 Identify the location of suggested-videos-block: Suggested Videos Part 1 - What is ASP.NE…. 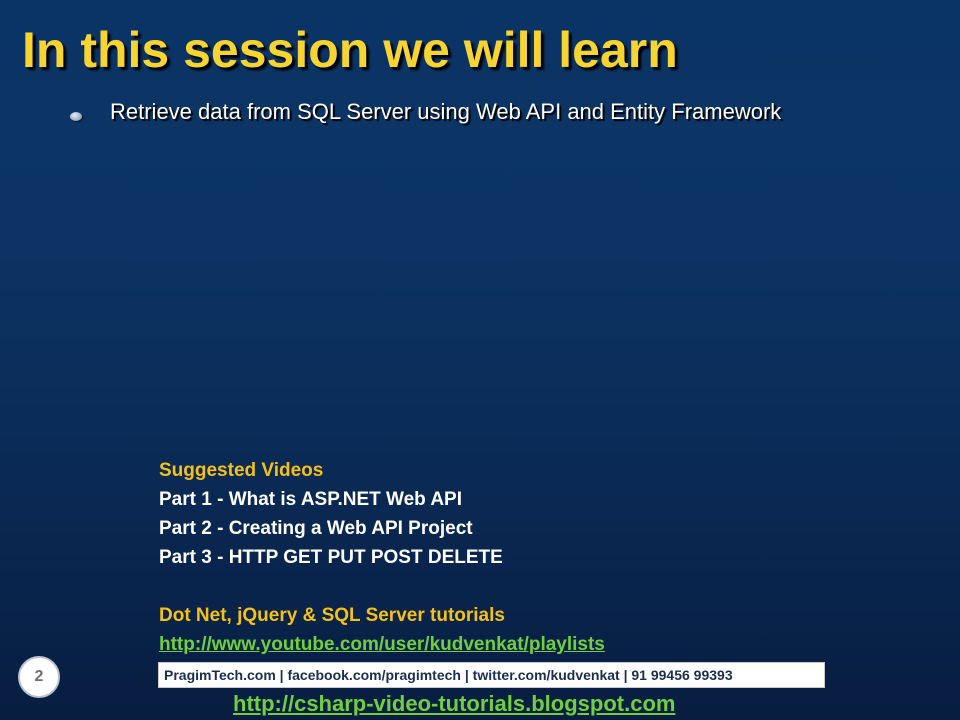
(382, 557).